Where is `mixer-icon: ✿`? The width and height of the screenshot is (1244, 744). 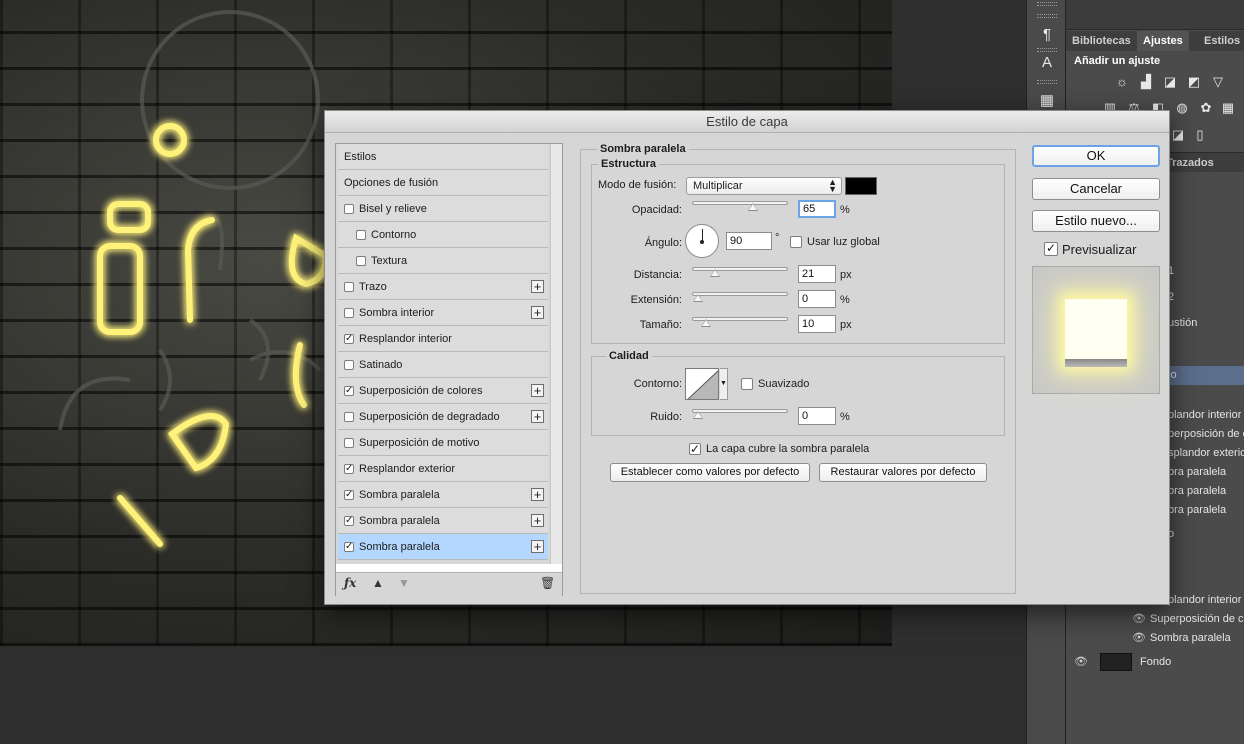 mixer-icon: ✿ is located at coordinates (1206, 108).